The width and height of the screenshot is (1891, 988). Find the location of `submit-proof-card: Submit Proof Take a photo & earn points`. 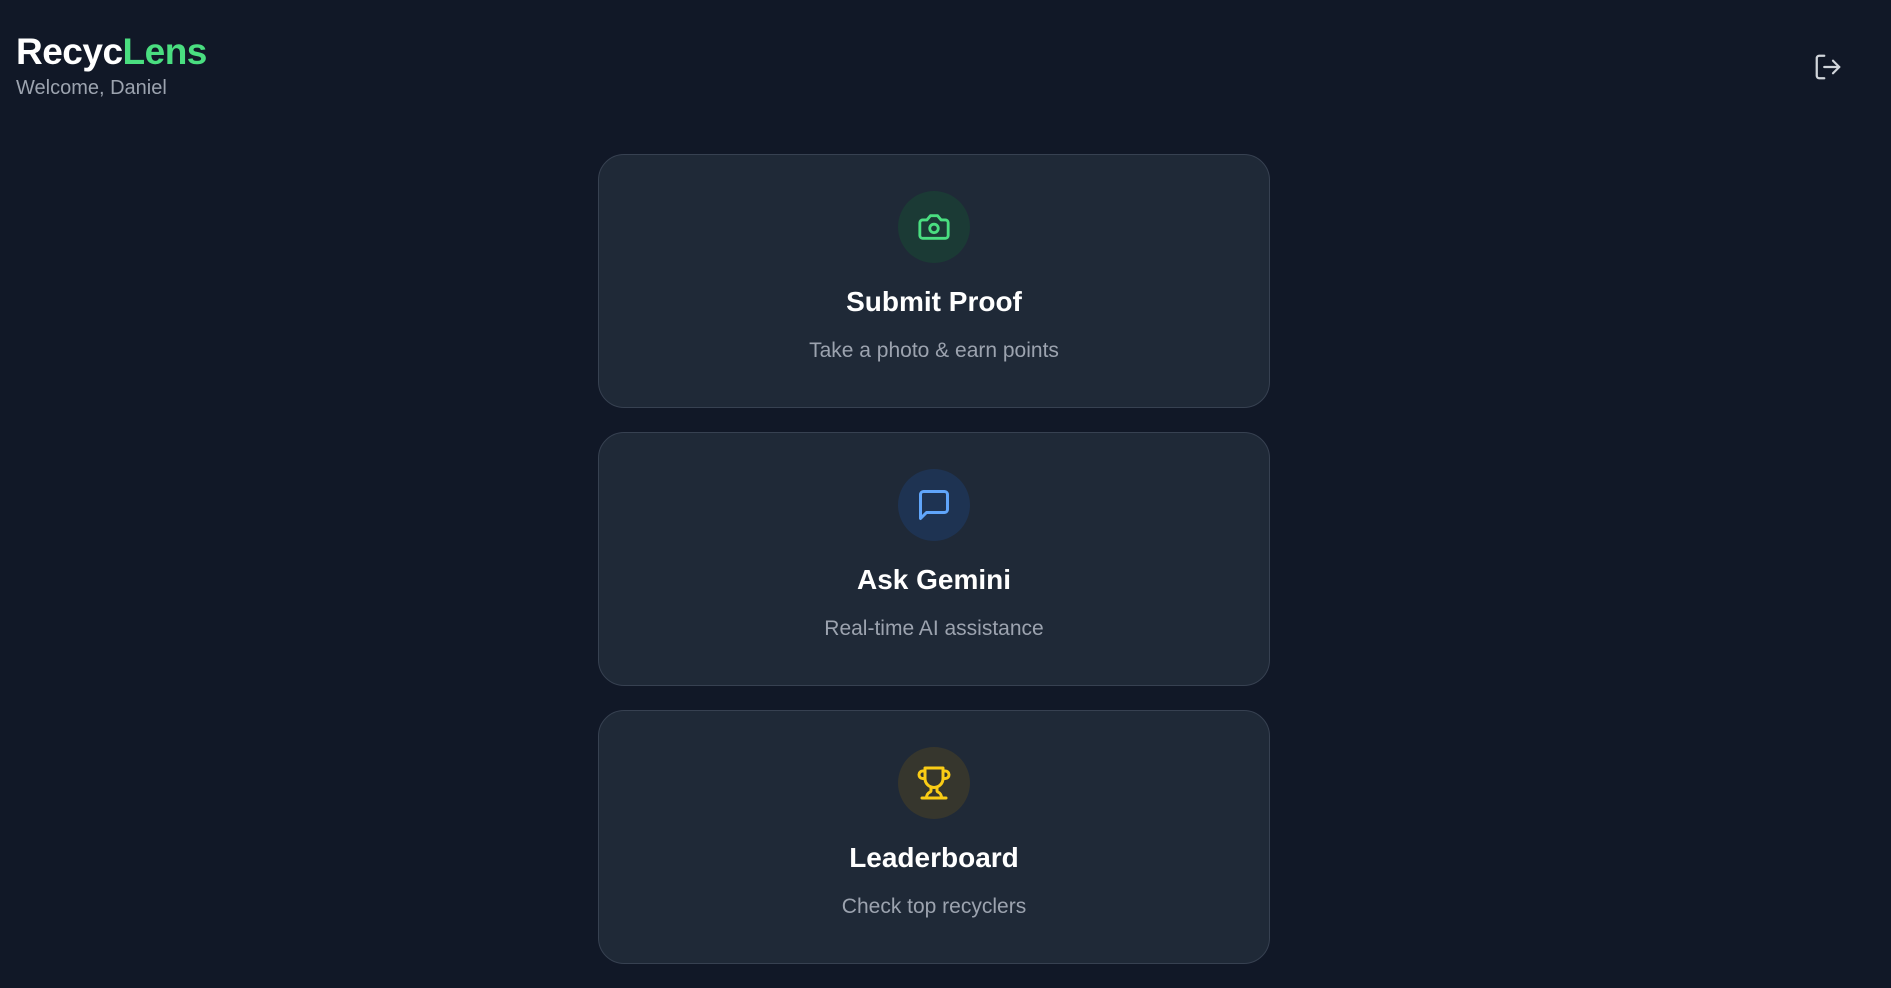

submit-proof-card: Submit Proof Take a photo & earn points is located at coordinates (934, 281).